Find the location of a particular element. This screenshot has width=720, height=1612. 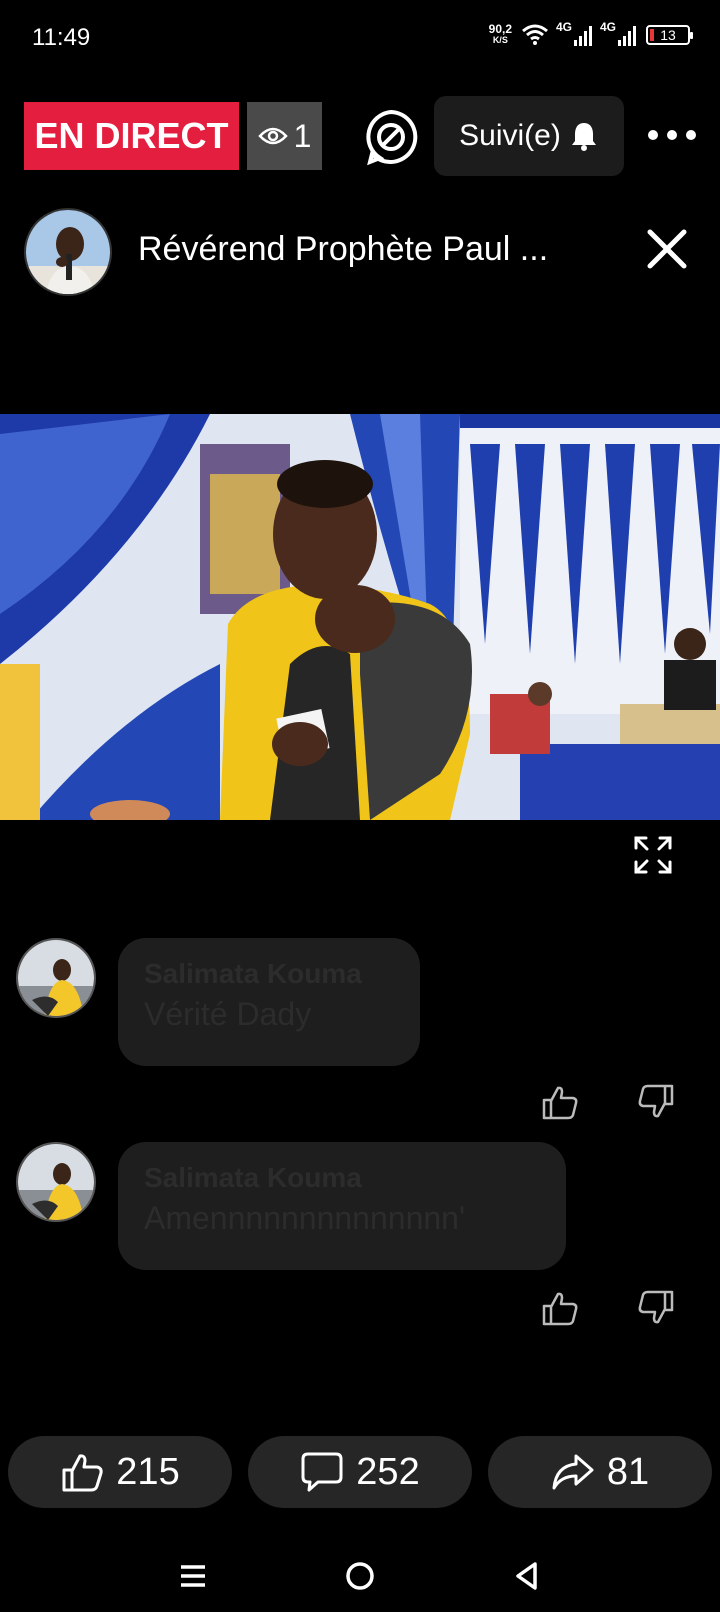

share-button: 81 is located at coordinates (600, 1472).